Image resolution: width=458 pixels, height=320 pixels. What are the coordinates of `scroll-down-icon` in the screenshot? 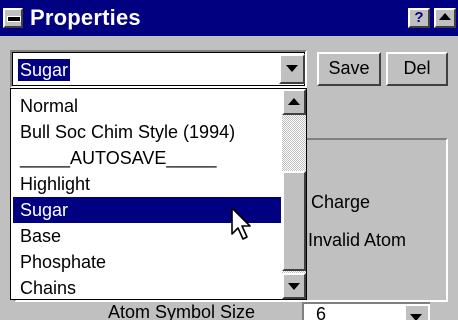 It's located at (294, 286).